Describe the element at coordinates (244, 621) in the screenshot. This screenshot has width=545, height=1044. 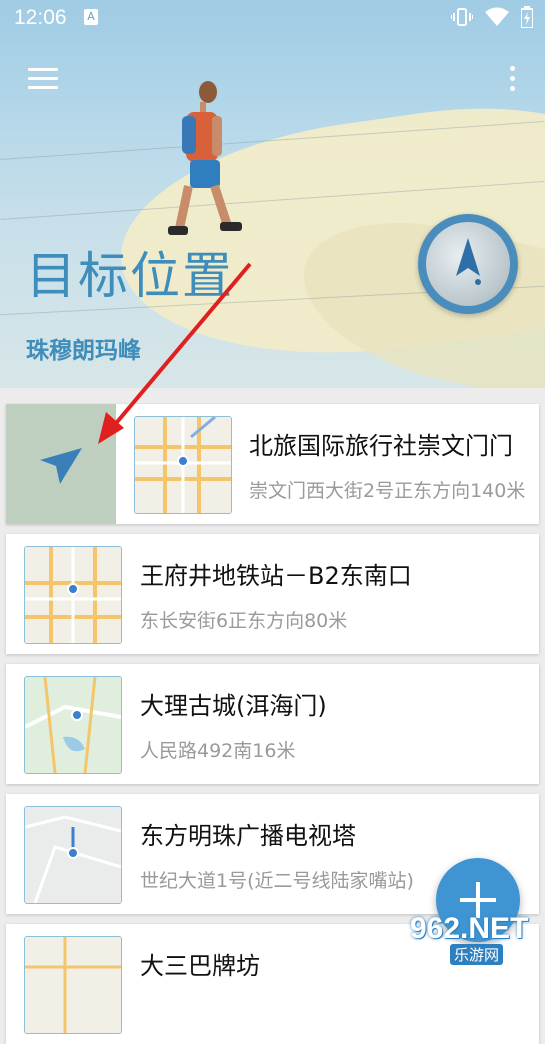
I see `location-address: 东长安街6正东方向80米` at that location.